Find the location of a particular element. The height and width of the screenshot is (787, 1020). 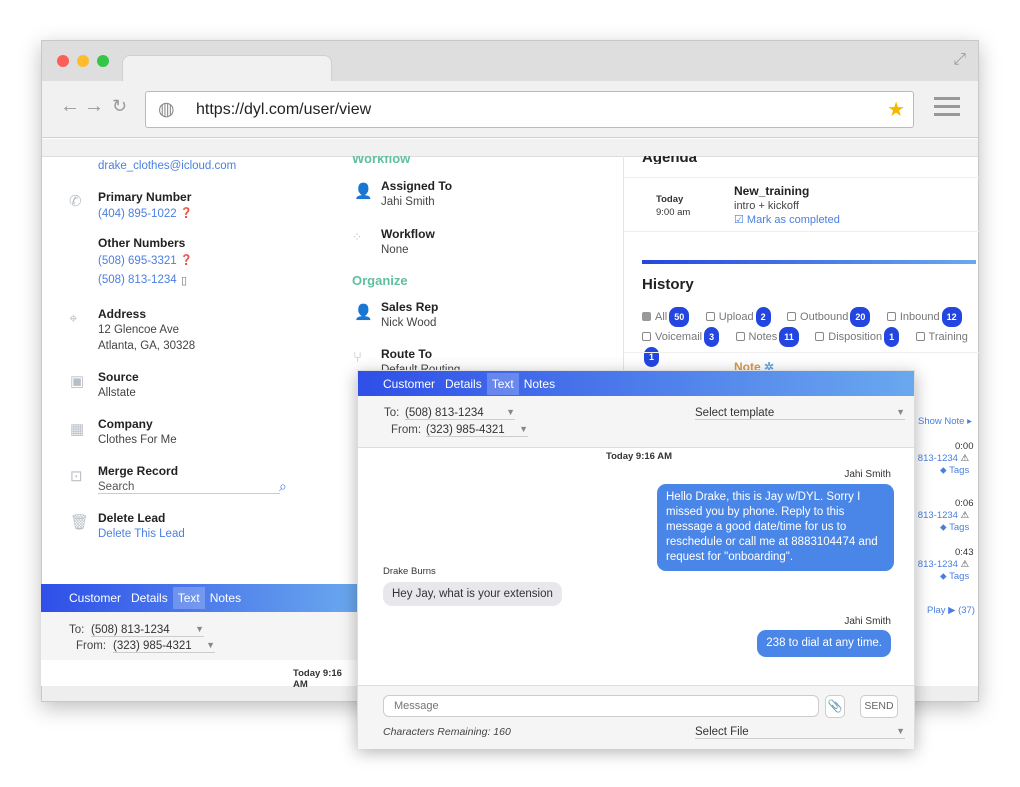

assigned-to-label: Assigned To is located at coordinates (417, 186).